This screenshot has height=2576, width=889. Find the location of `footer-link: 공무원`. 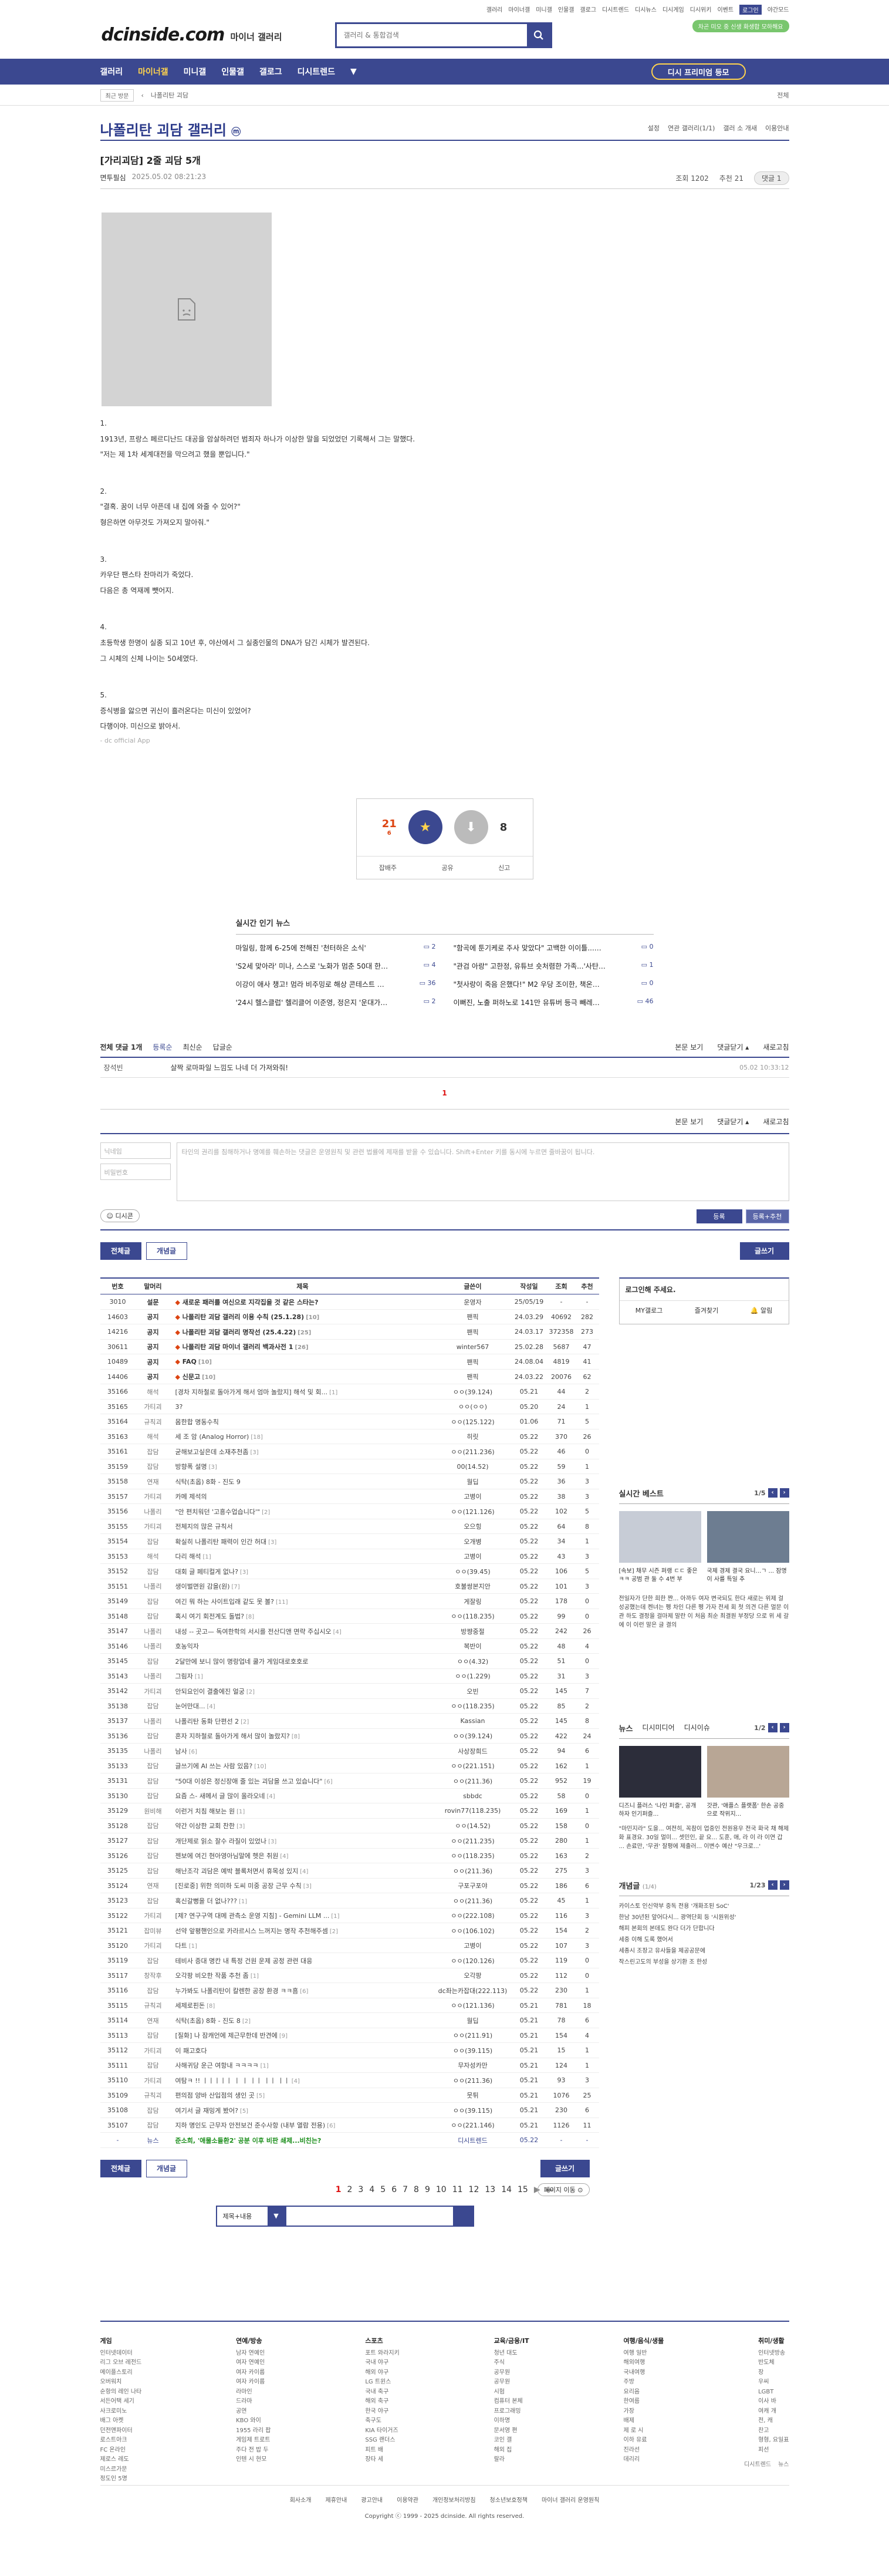

footer-link: 공무원 is located at coordinates (511, 2383).